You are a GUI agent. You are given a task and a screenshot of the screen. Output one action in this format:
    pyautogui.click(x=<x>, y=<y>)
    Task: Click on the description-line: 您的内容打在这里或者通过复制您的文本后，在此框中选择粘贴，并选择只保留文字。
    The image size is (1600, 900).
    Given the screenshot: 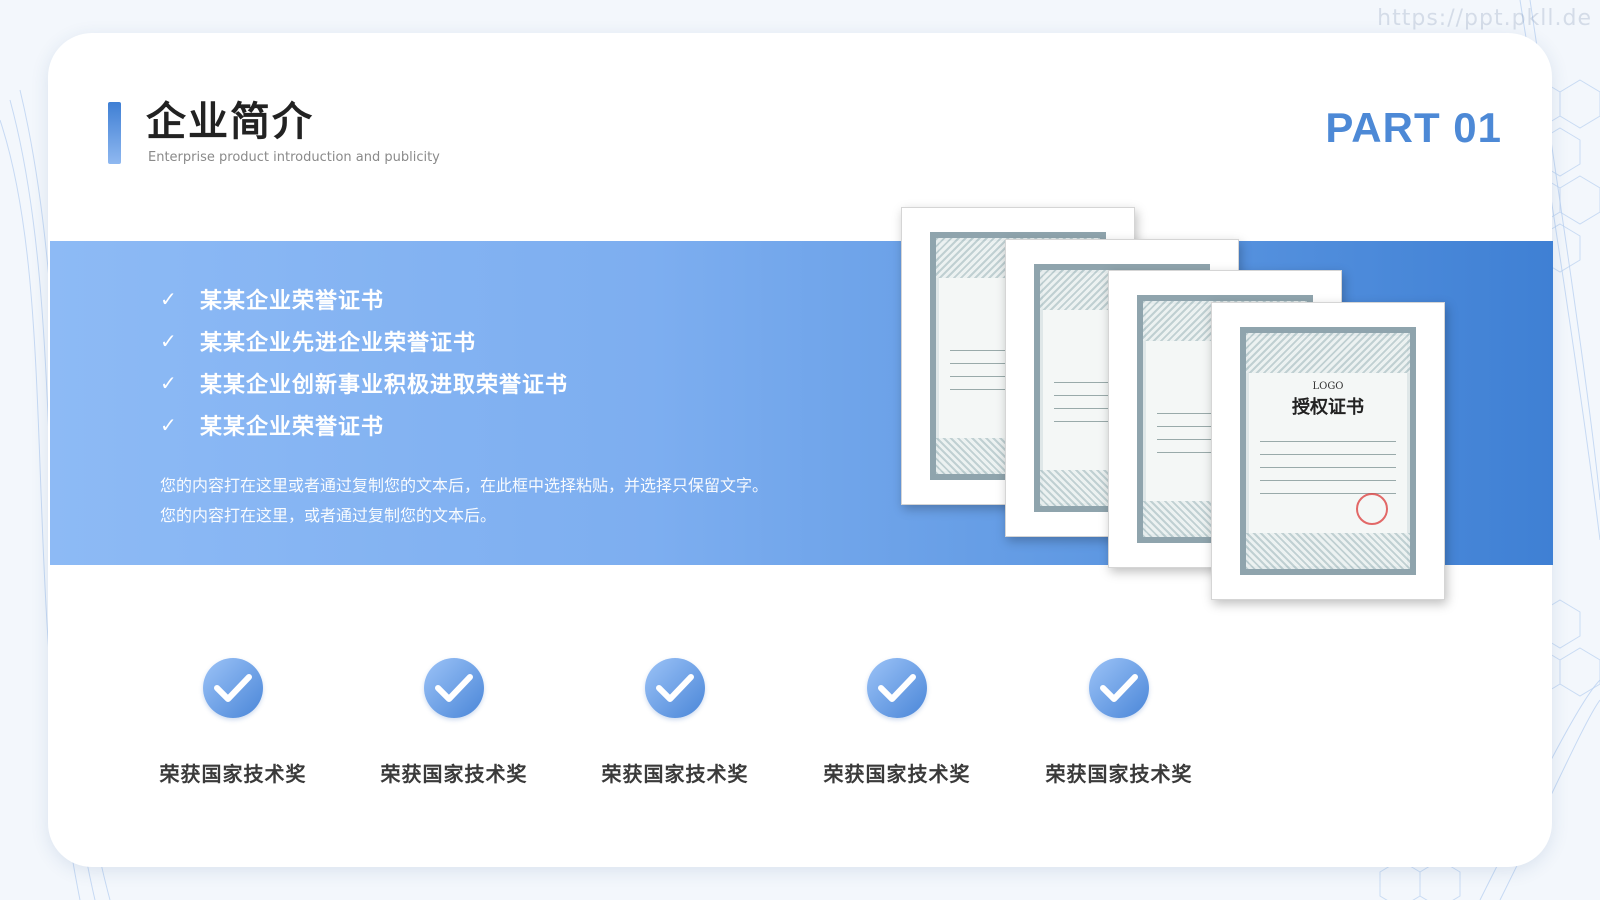 What is the action you would take?
    pyautogui.click(x=464, y=485)
    